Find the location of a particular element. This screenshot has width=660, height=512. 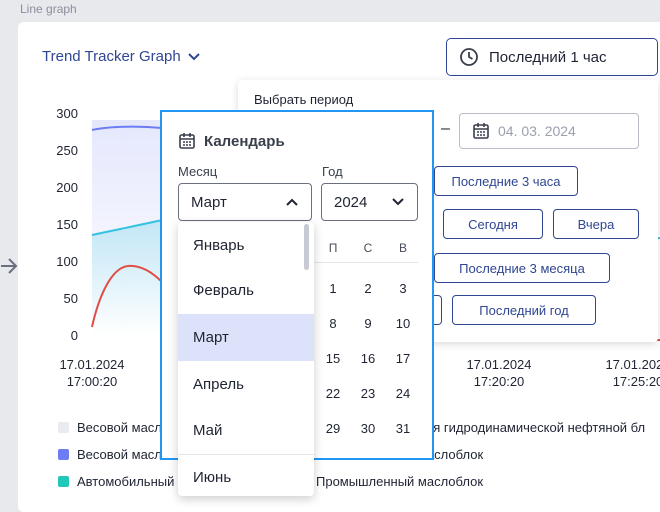

last-year-button: Последний год is located at coordinates (524, 310).